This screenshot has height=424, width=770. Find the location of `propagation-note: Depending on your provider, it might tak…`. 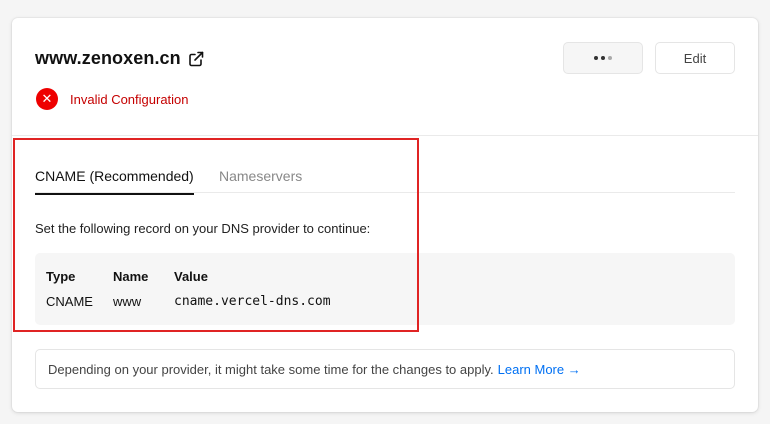

propagation-note: Depending on your provider, it might tak… is located at coordinates (385, 369).